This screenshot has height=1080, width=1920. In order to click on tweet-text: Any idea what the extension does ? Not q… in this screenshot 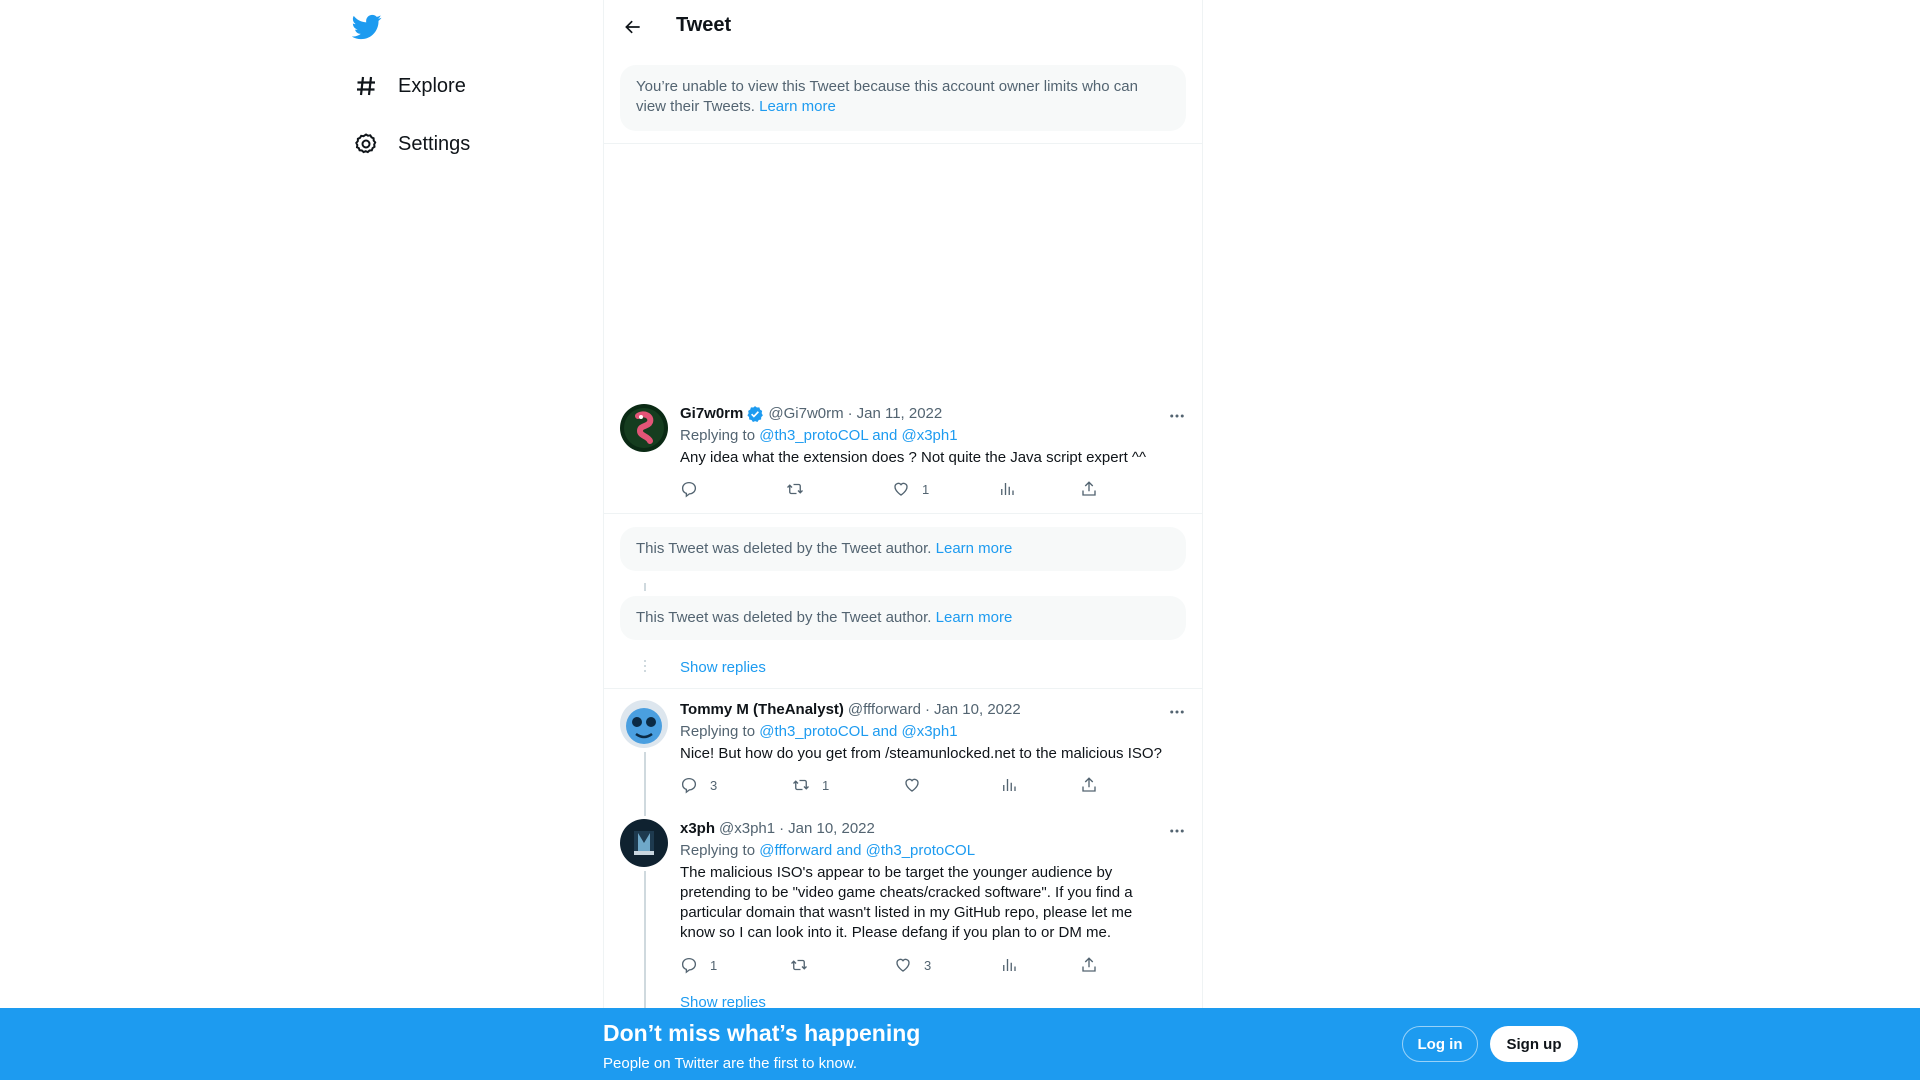, I will do `click(913, 457)`.